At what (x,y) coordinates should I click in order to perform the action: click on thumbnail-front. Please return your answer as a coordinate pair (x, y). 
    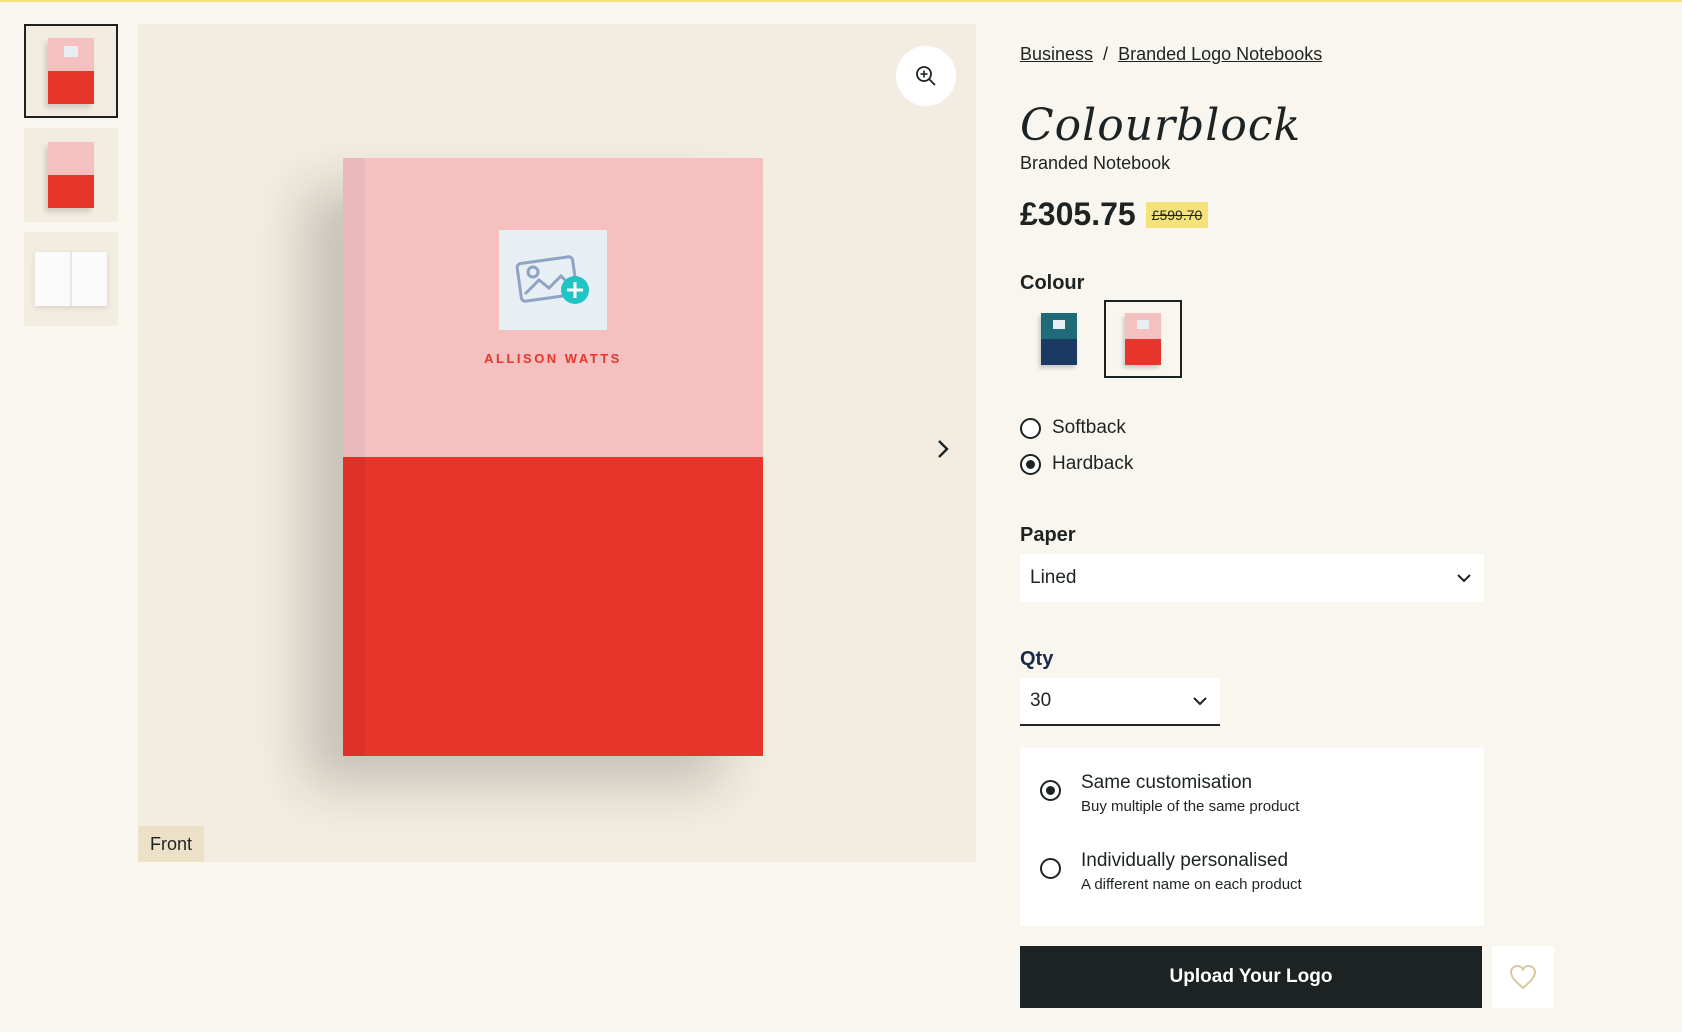
    Looking at the image, I should click on (71, 71).